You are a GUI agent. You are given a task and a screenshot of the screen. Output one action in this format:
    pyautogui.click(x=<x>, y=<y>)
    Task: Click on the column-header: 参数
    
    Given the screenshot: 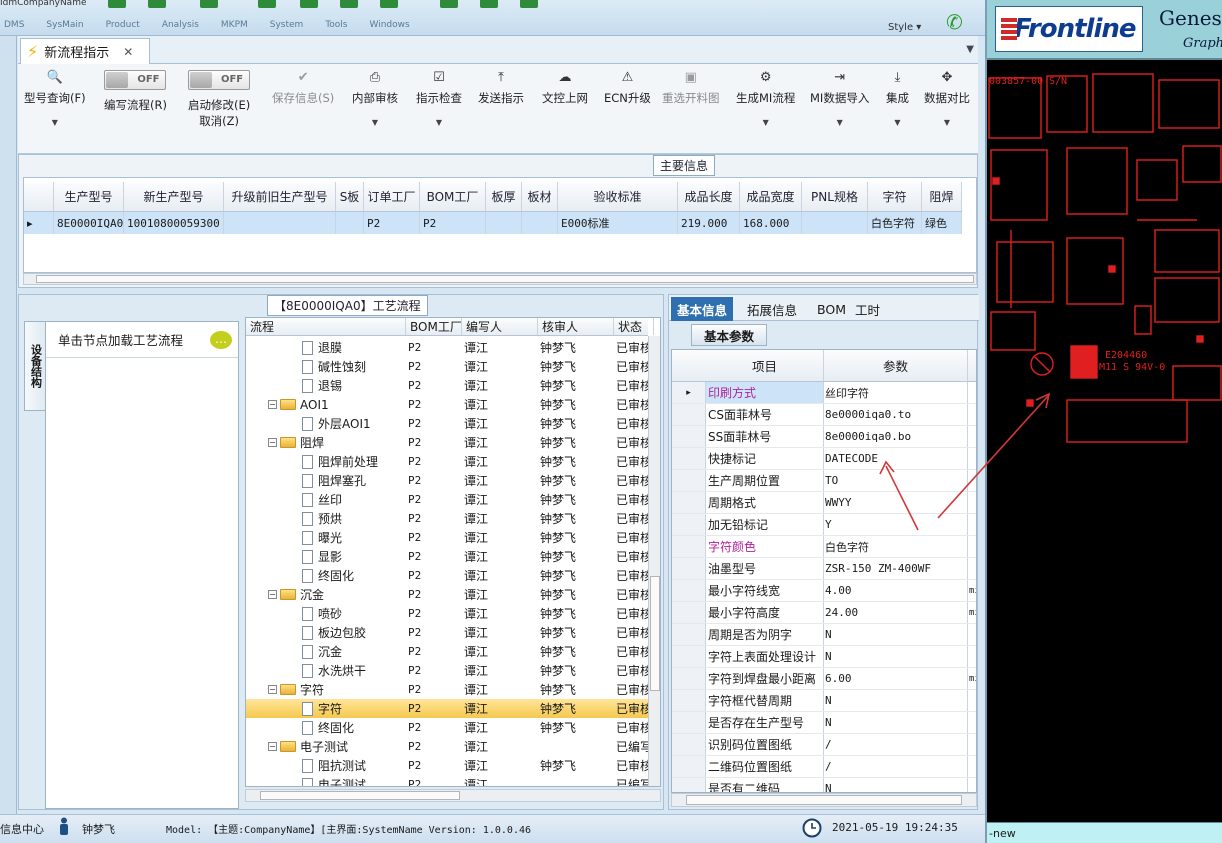 What is the action you would take?
    pyautogui.click(x=896, y=365)
    